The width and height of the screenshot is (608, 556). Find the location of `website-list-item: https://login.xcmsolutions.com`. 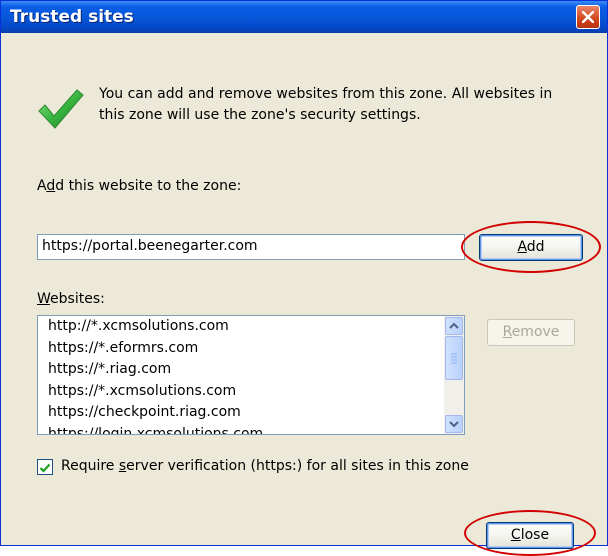

website-list-item: https://login.xcmsolutions.com is located at coordinates (241, 429).